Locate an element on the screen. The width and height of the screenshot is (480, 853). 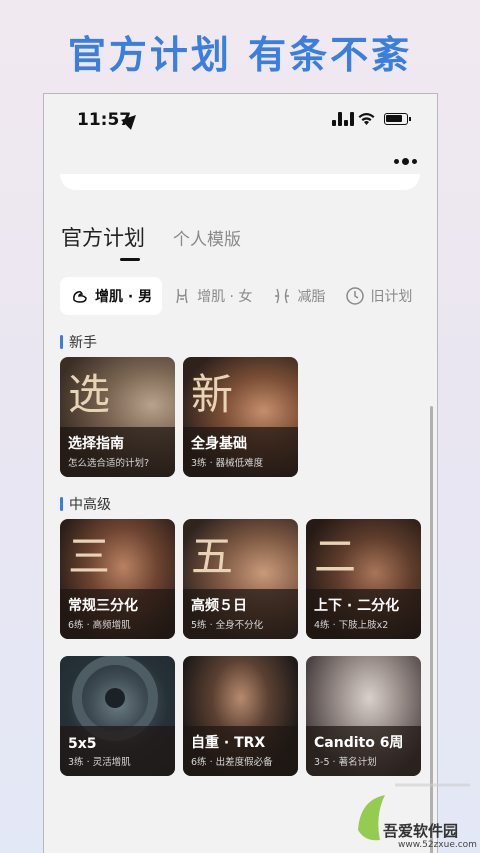
card-subtitle: 3练 · 灵活增肌 is located at coordinates (99, 762).